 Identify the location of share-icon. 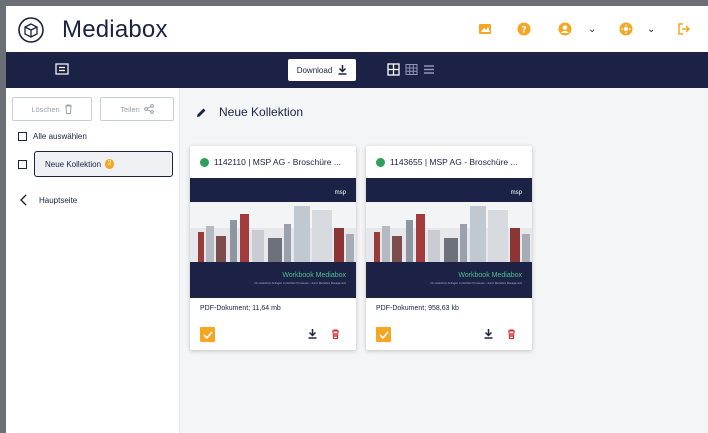
(148, 109).